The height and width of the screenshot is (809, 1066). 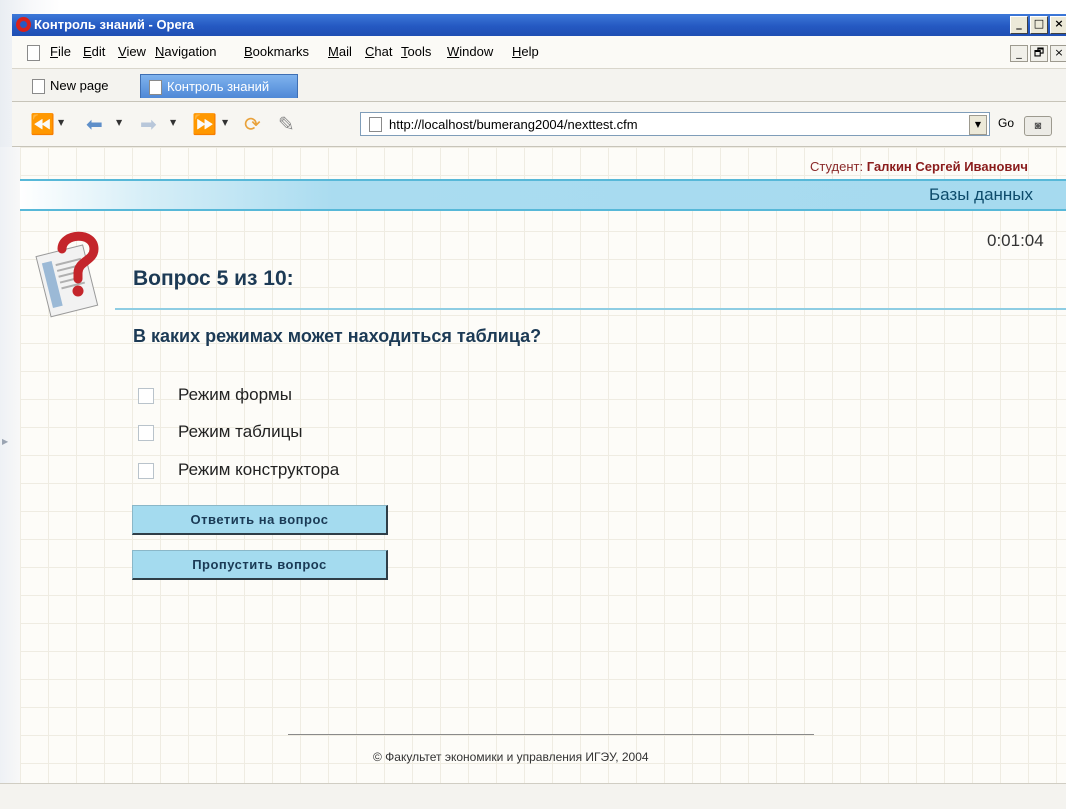 What do you see at coordinates (276, 51) in the screenshot?
I see `menu-bookmarks: Bookmarks` at bounding box center [276, 51].